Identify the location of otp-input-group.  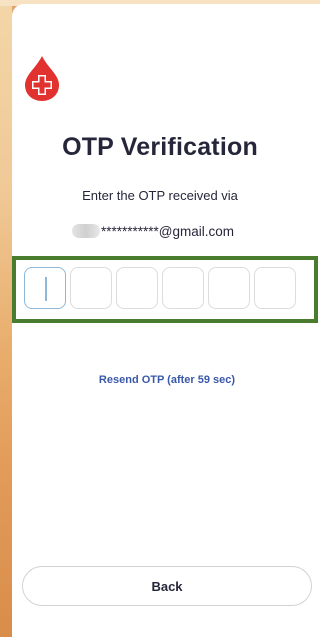
(160, 288).